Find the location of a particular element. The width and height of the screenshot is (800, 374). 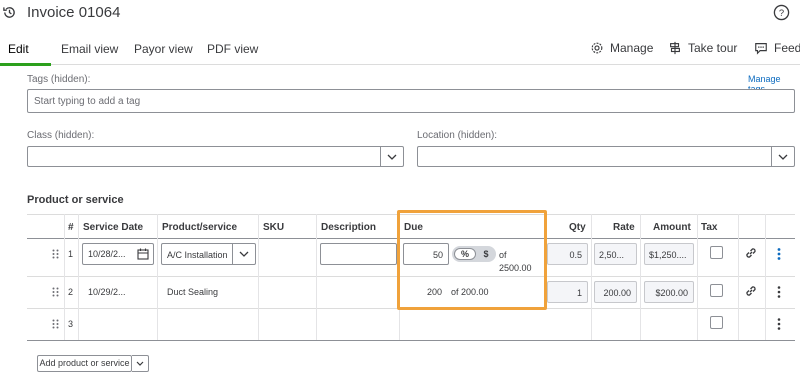

header-rate: Rate is located at coordinates (624, 227).